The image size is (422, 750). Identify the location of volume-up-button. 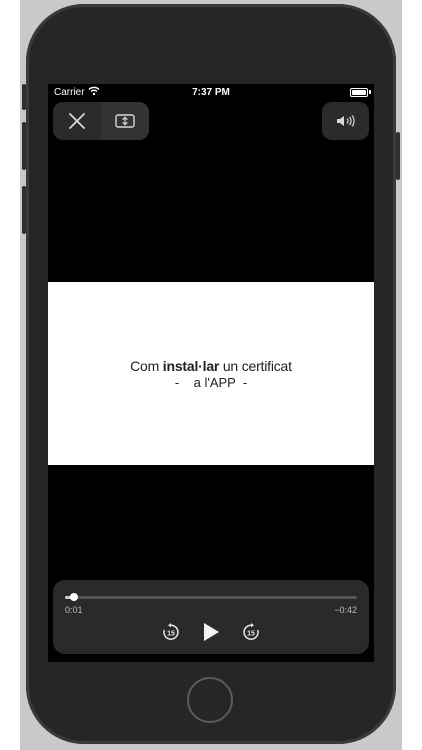
(24, 146).